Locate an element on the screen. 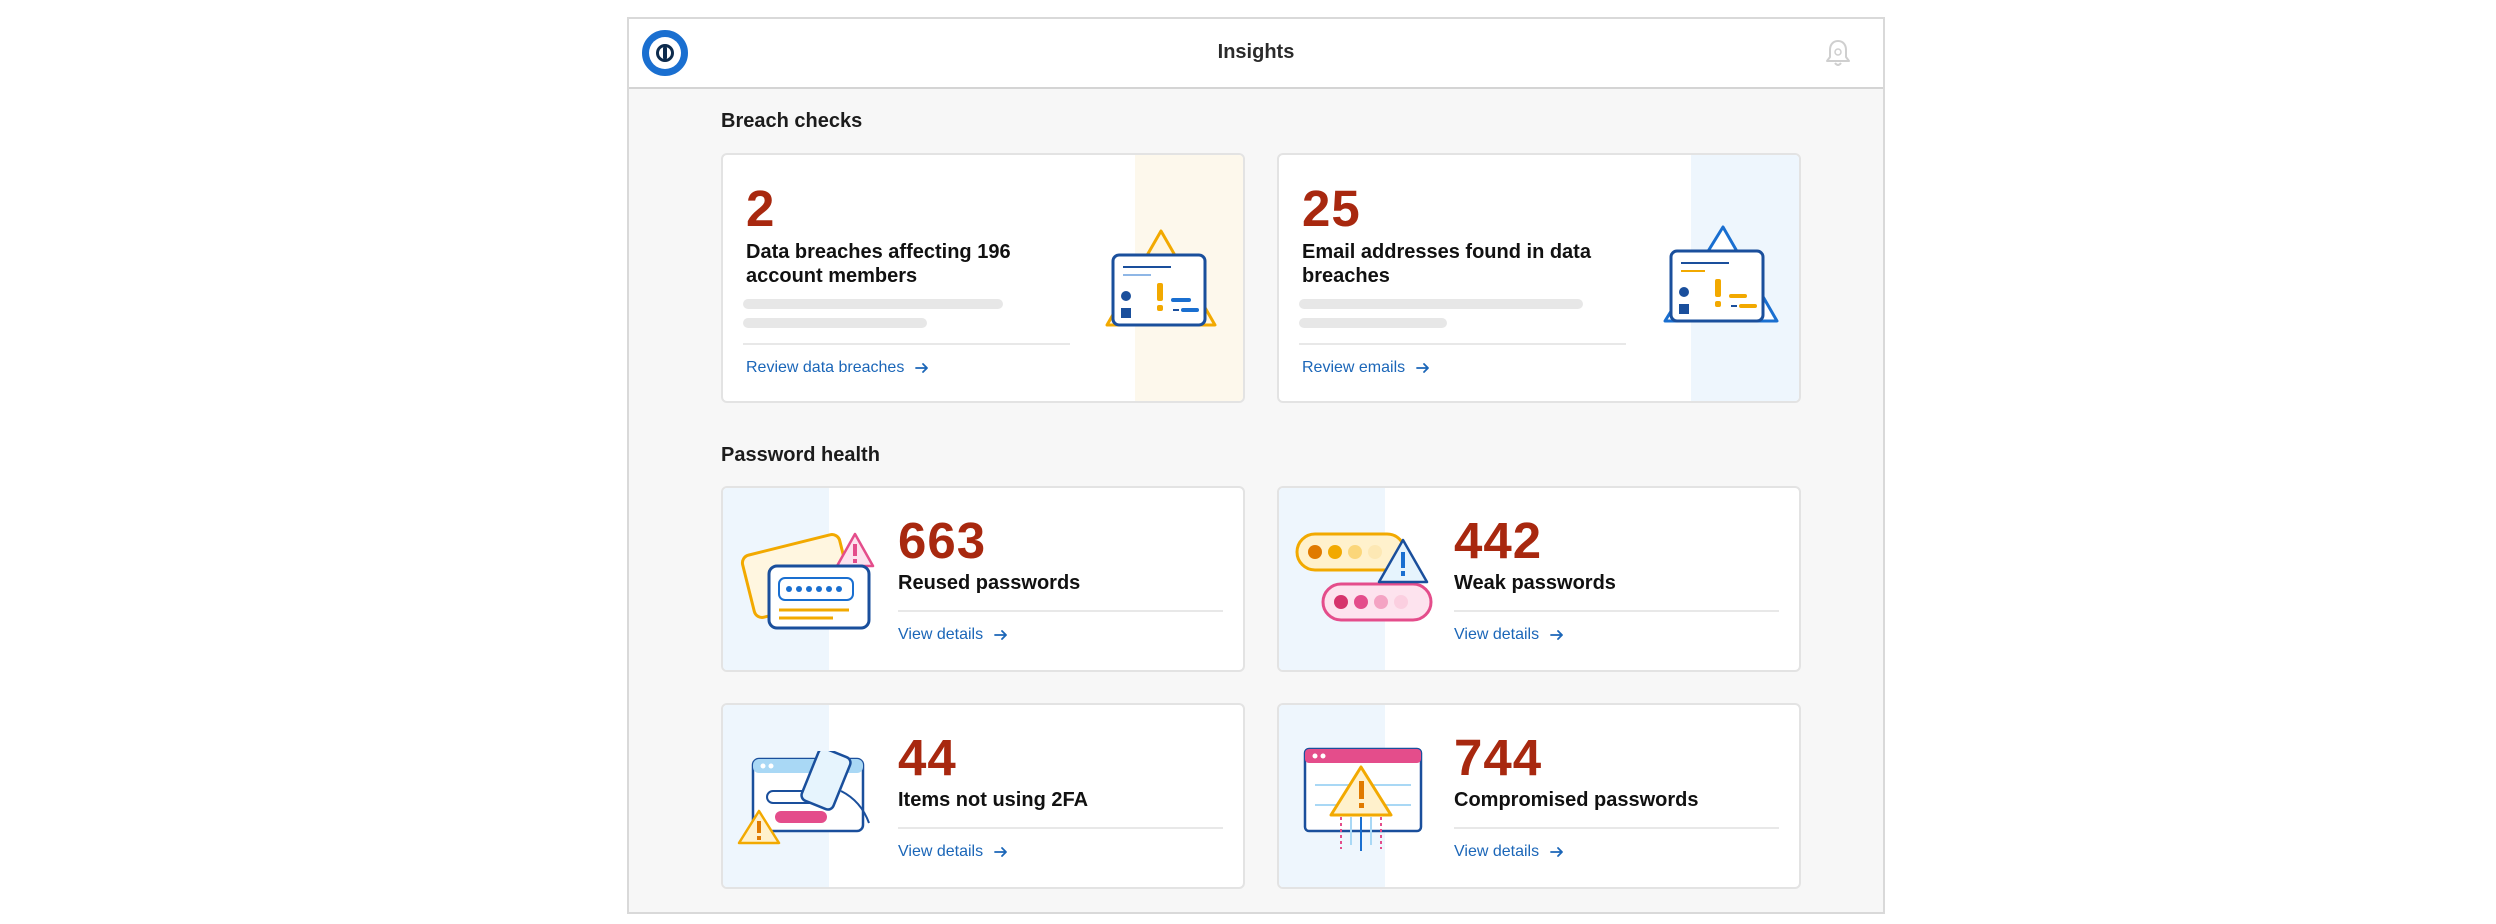 The image size is (2496, 924). page-title: Insights is located at coordinates (1256, 52).